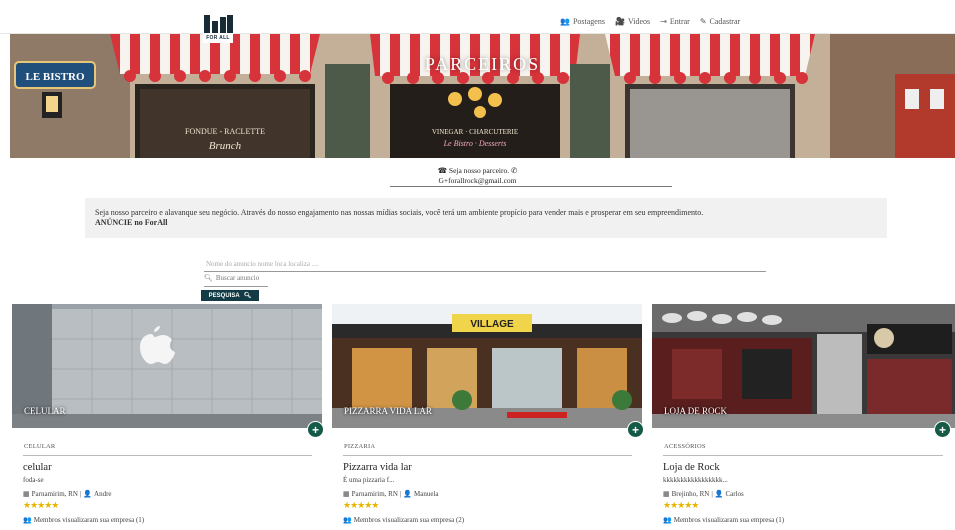 Image resolution: width=955 pixels, height=530 pixels. Describe the element at coordinates (679, 21) in the screenshot. I see `nav-label: Entrar` at that location.